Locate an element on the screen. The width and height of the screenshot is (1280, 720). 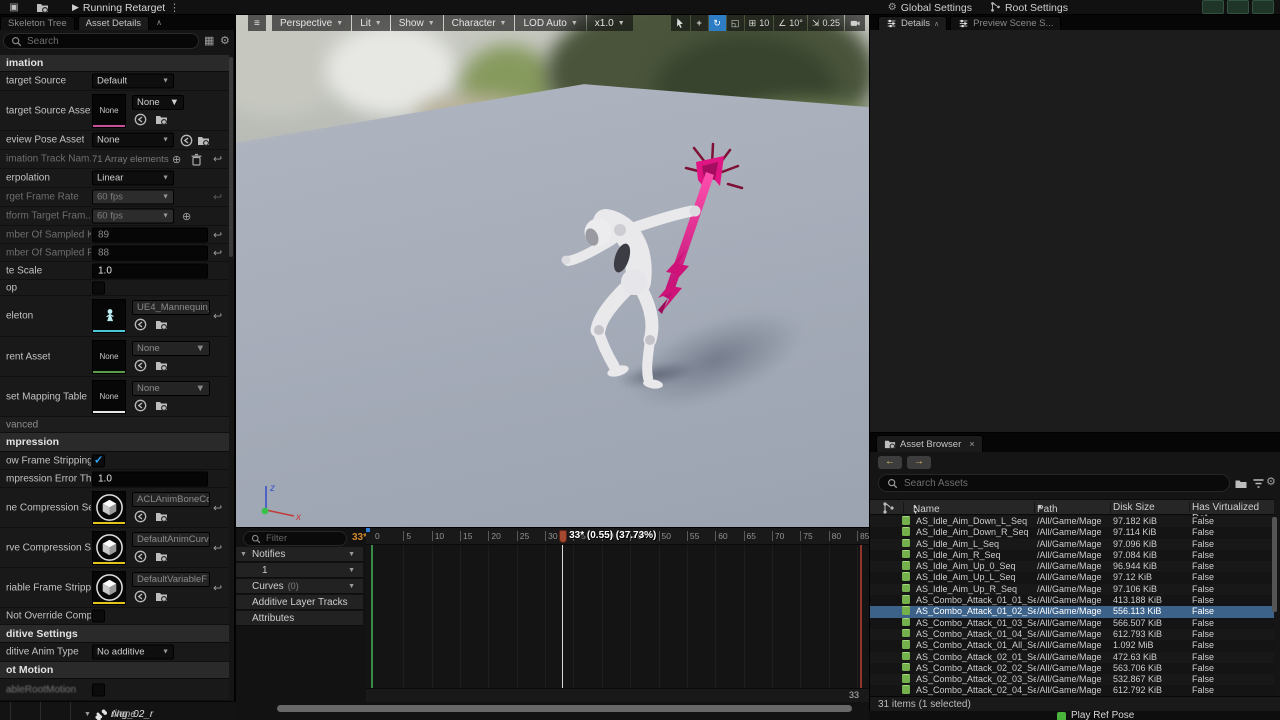
tab-asset-details: Asset Details is located at coordinates (113, 23).